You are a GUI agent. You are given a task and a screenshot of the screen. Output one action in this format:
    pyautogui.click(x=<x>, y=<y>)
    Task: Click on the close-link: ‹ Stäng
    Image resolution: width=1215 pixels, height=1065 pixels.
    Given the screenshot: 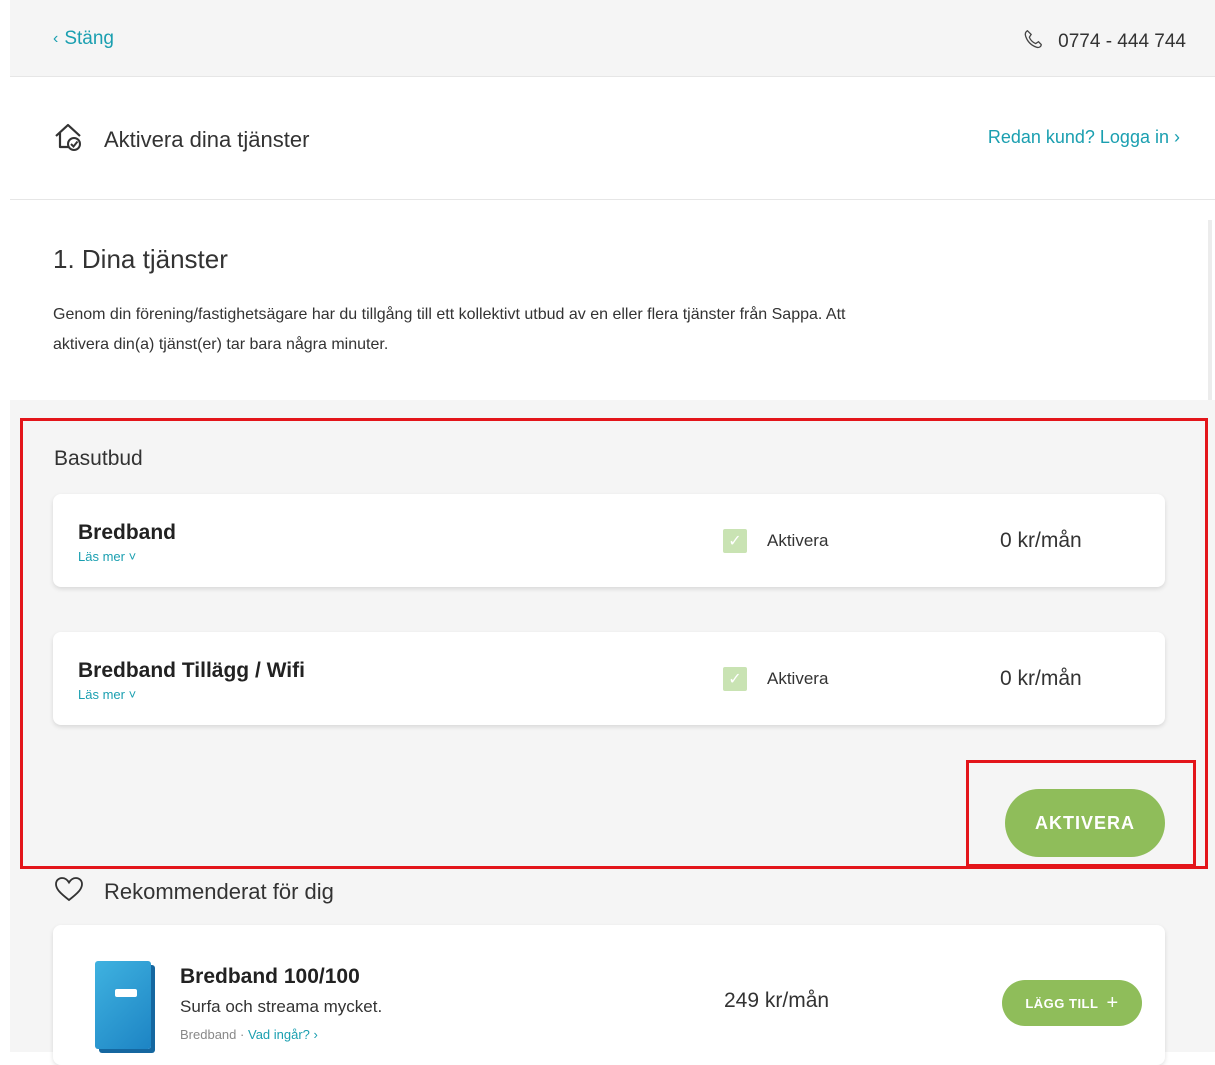 What is the action you would take?
    pyautogui.click(x=83, y=39)
    